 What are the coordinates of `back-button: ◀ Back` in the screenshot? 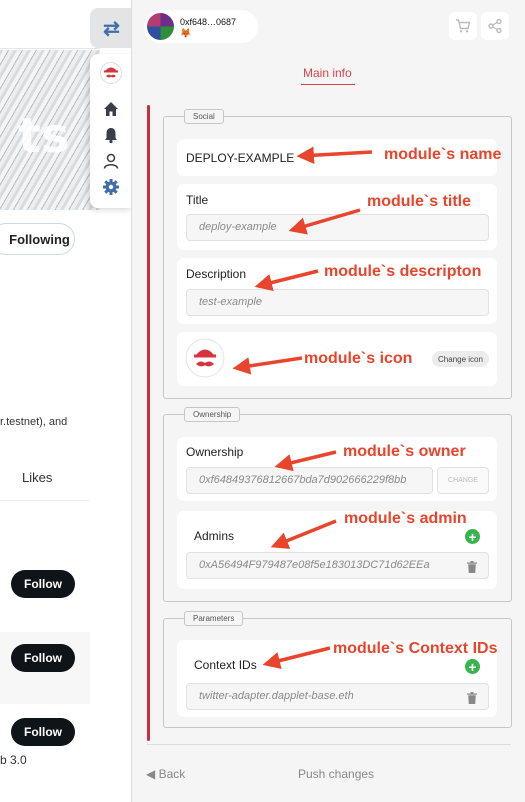 It's located at (165, 774).